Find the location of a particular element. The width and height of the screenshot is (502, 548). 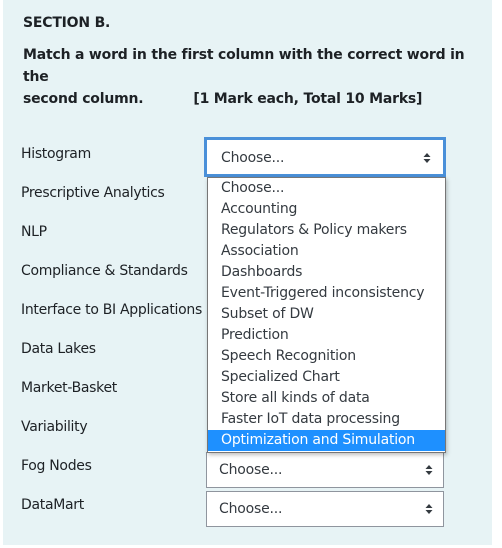

row-label-prescriptive-analytics: Prescriptive Analytics is located at coordinates (93, 193).